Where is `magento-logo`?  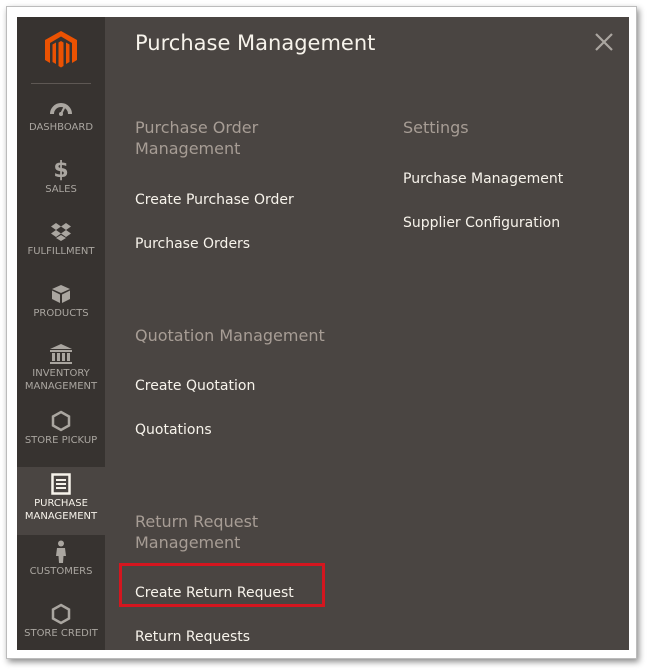 magento-logo is located at coordinates (61, 50).